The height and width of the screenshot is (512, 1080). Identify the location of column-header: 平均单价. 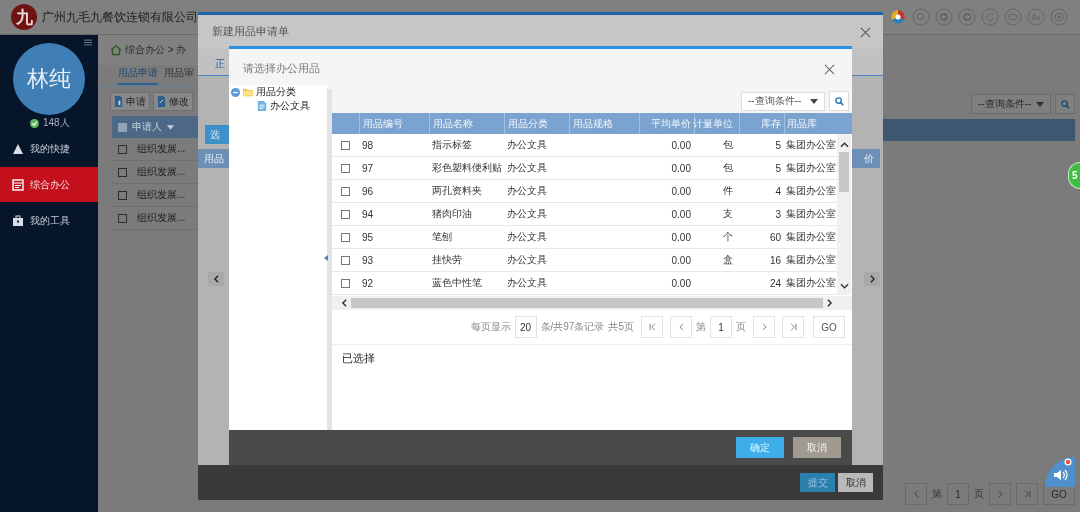
(666, 123).